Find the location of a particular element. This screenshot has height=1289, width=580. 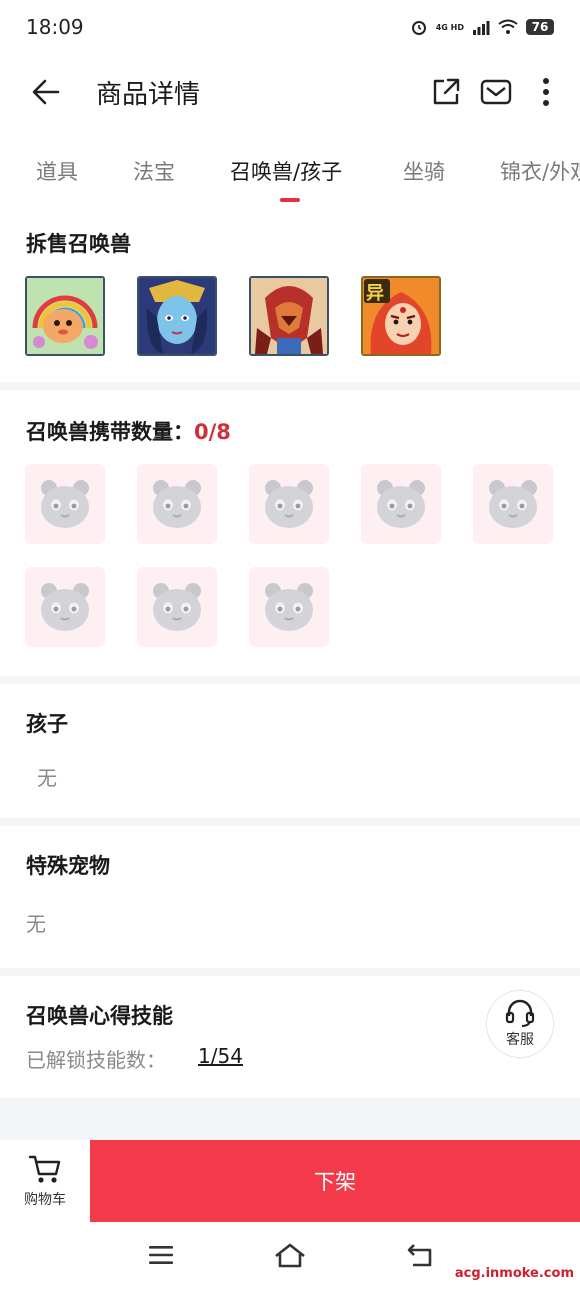

customer-service-label: 客服 is located at coordinates (520, 1040).